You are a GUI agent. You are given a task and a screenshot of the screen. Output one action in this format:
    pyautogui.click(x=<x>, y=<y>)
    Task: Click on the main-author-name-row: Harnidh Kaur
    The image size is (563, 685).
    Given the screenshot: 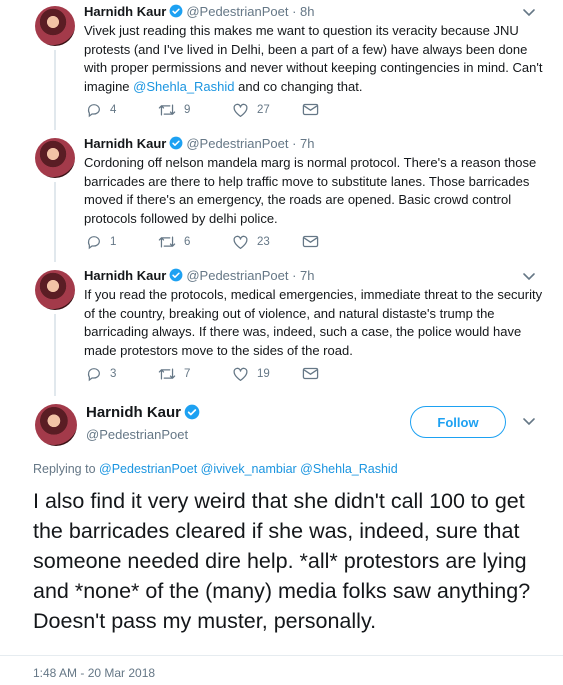 What is the action you would take?
    pyautogui.click(x=144, y=414)
    